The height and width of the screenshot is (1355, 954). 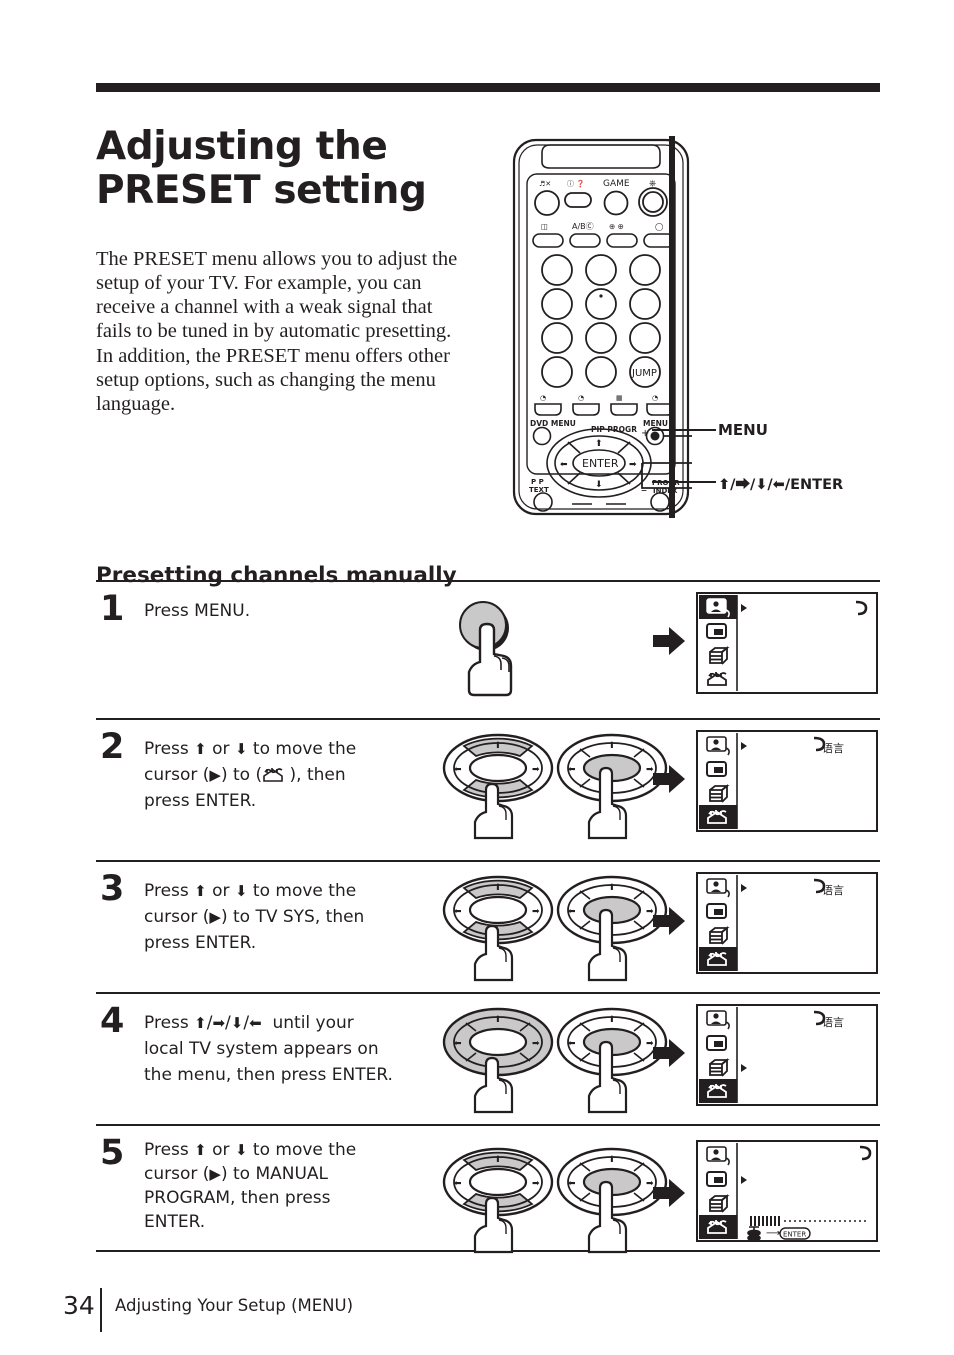 I want to click on callout-leader-enter, so click(x=684, y=482).